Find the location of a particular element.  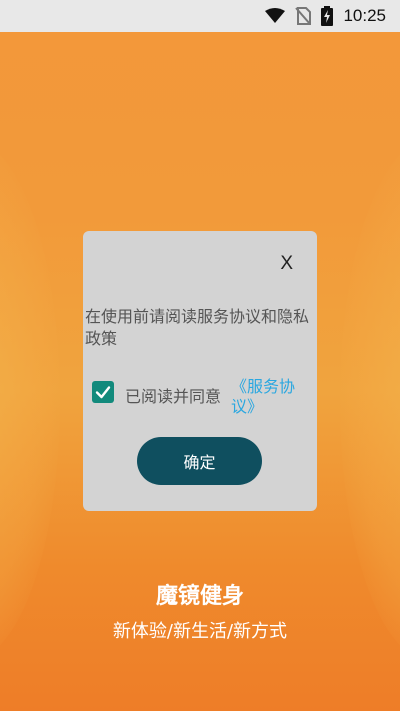

status-bar: 10:25 is located at coordinates (200, 16).